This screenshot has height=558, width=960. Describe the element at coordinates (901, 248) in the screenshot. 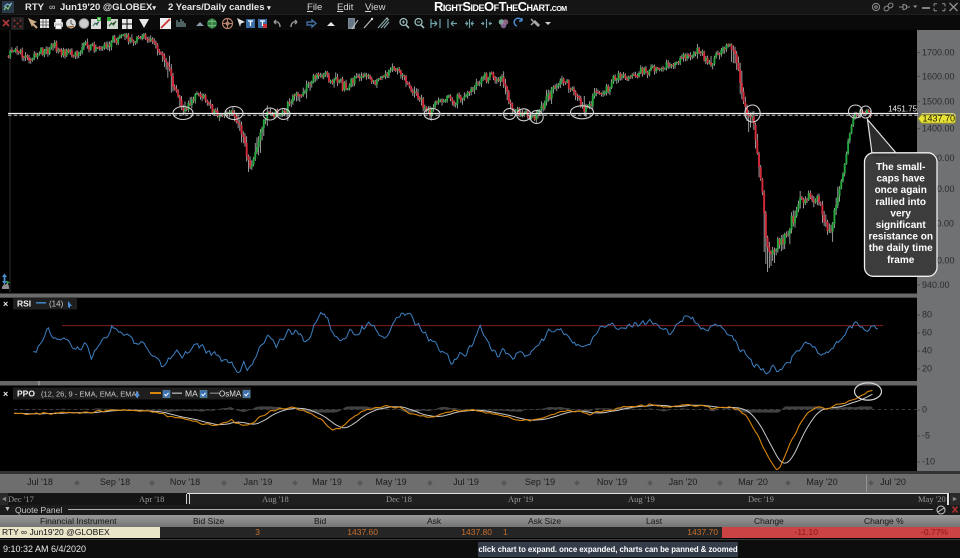

I see `svg-text: the daily time` at that location.